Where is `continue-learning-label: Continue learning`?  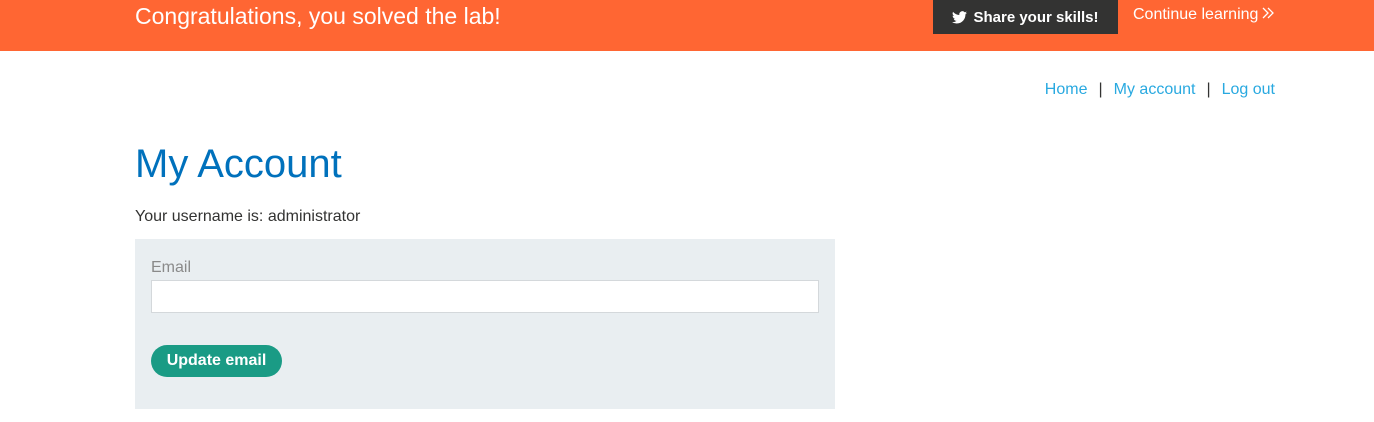
continue-learning-label: Continue learning is located at coordinates (1196, 14).